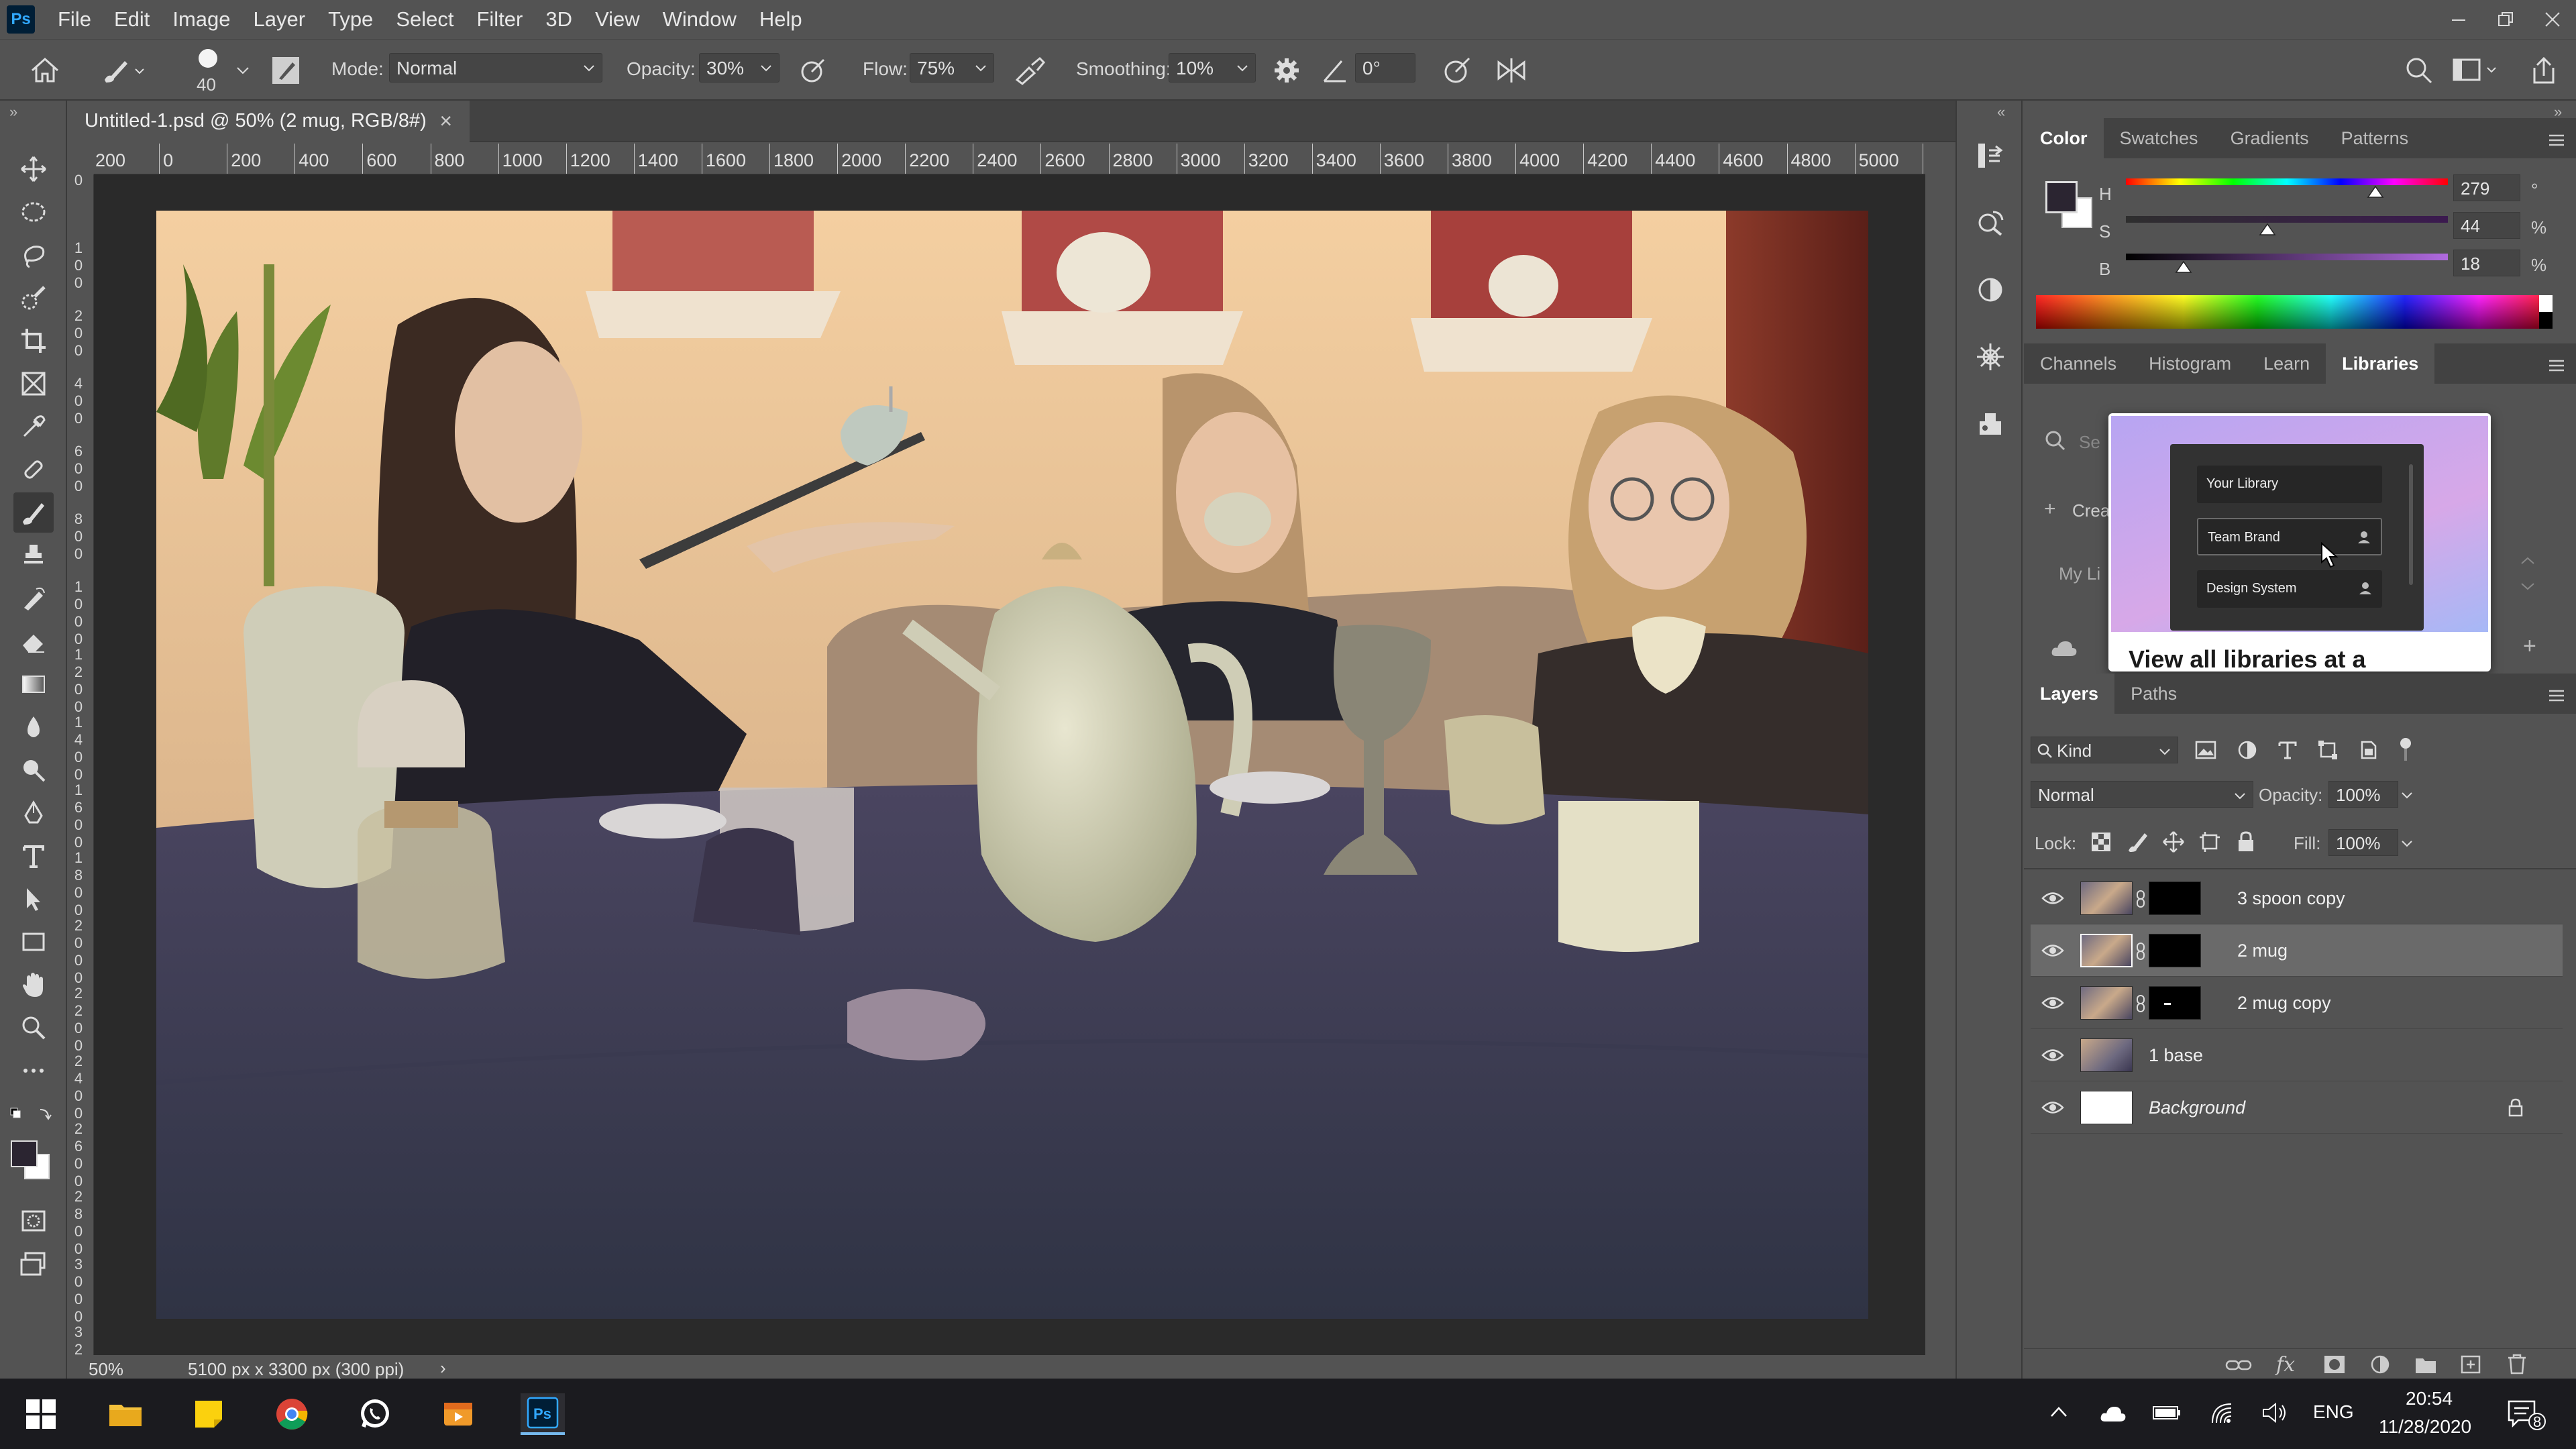 This screenshot has width=2576, height=1449. I want to click on menu-type: Type, so click(350, 19).